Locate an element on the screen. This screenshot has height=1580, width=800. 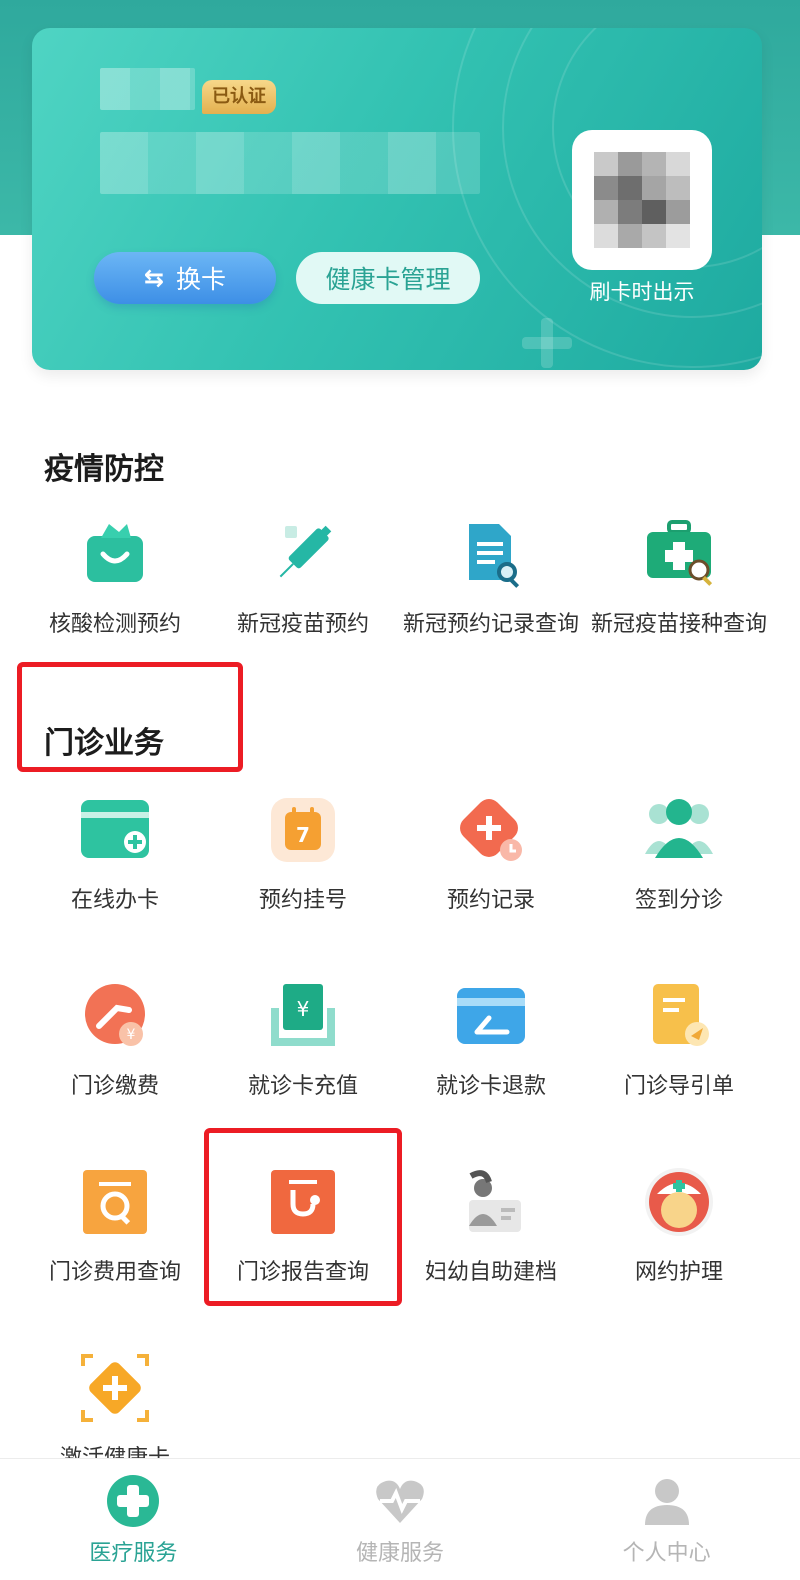
syringe-icon is located at coordinates (303, 554).